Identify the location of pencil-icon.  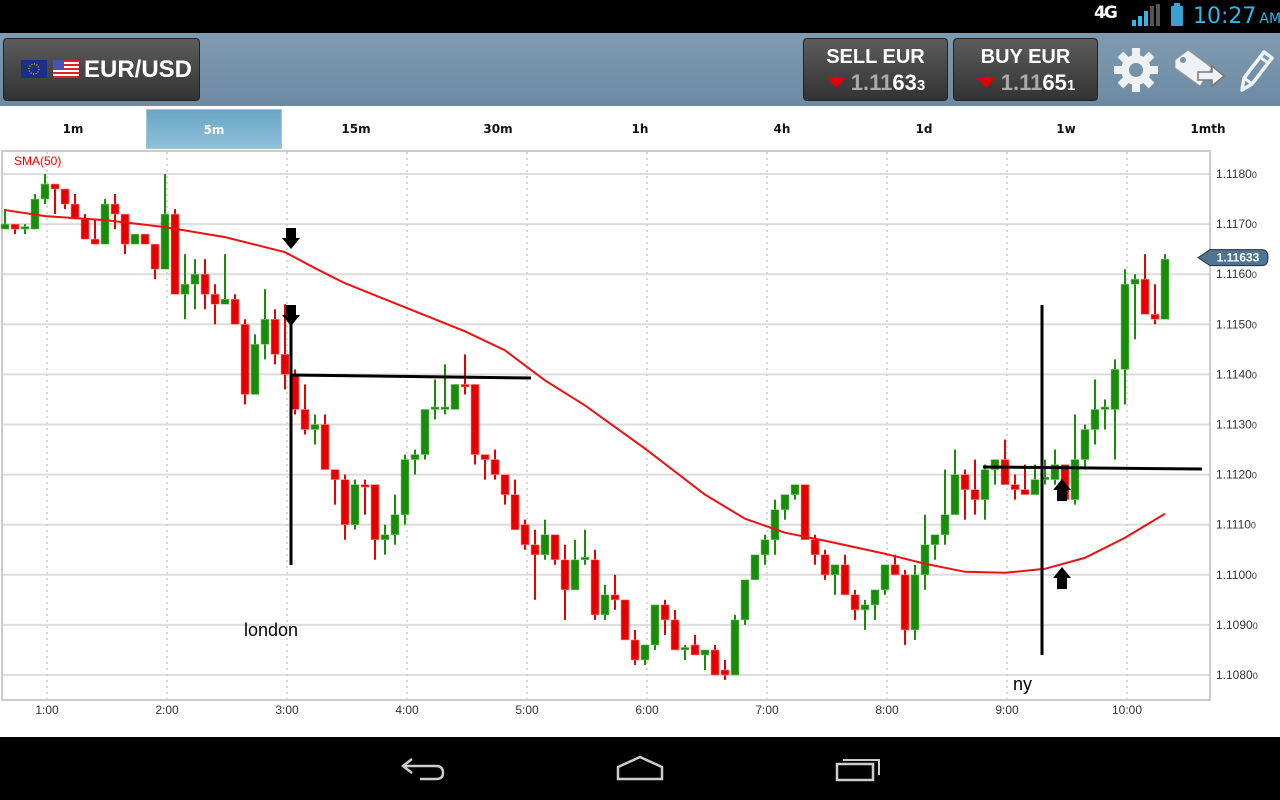
(1254, 70).